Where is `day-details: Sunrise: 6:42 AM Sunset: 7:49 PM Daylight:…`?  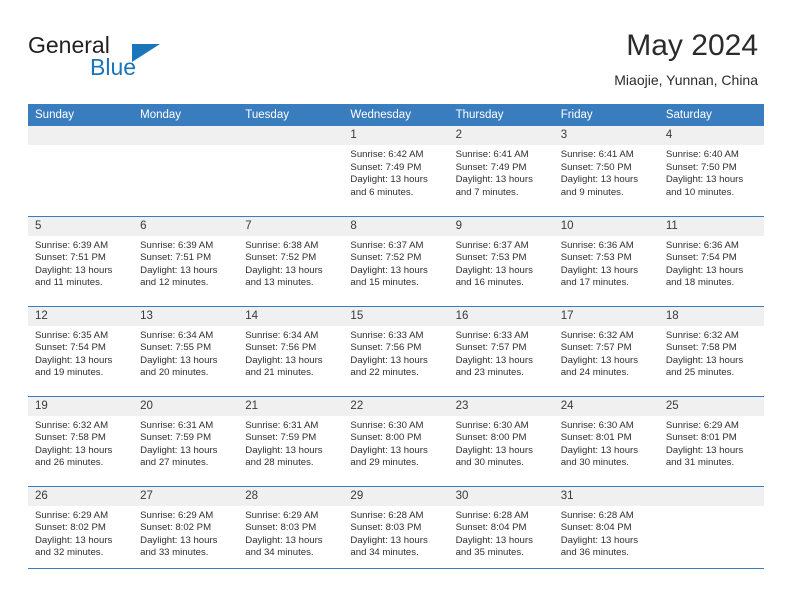 day-details: Sunrise: 6:42 AM Sunset: 7:49 PM Daylight:… is located at coordinates (395, 172).